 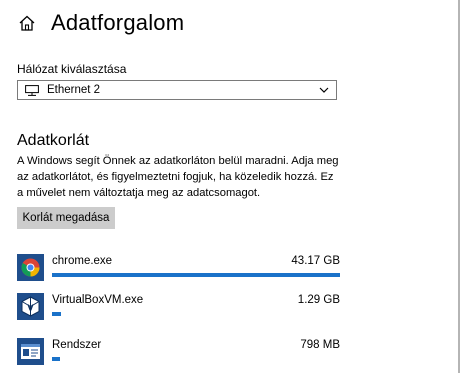 What do you see at coordinates (66, 218) in the screenshot?
I see `set-limit-button: Korlát megadása` at bounding box center [66, 218].